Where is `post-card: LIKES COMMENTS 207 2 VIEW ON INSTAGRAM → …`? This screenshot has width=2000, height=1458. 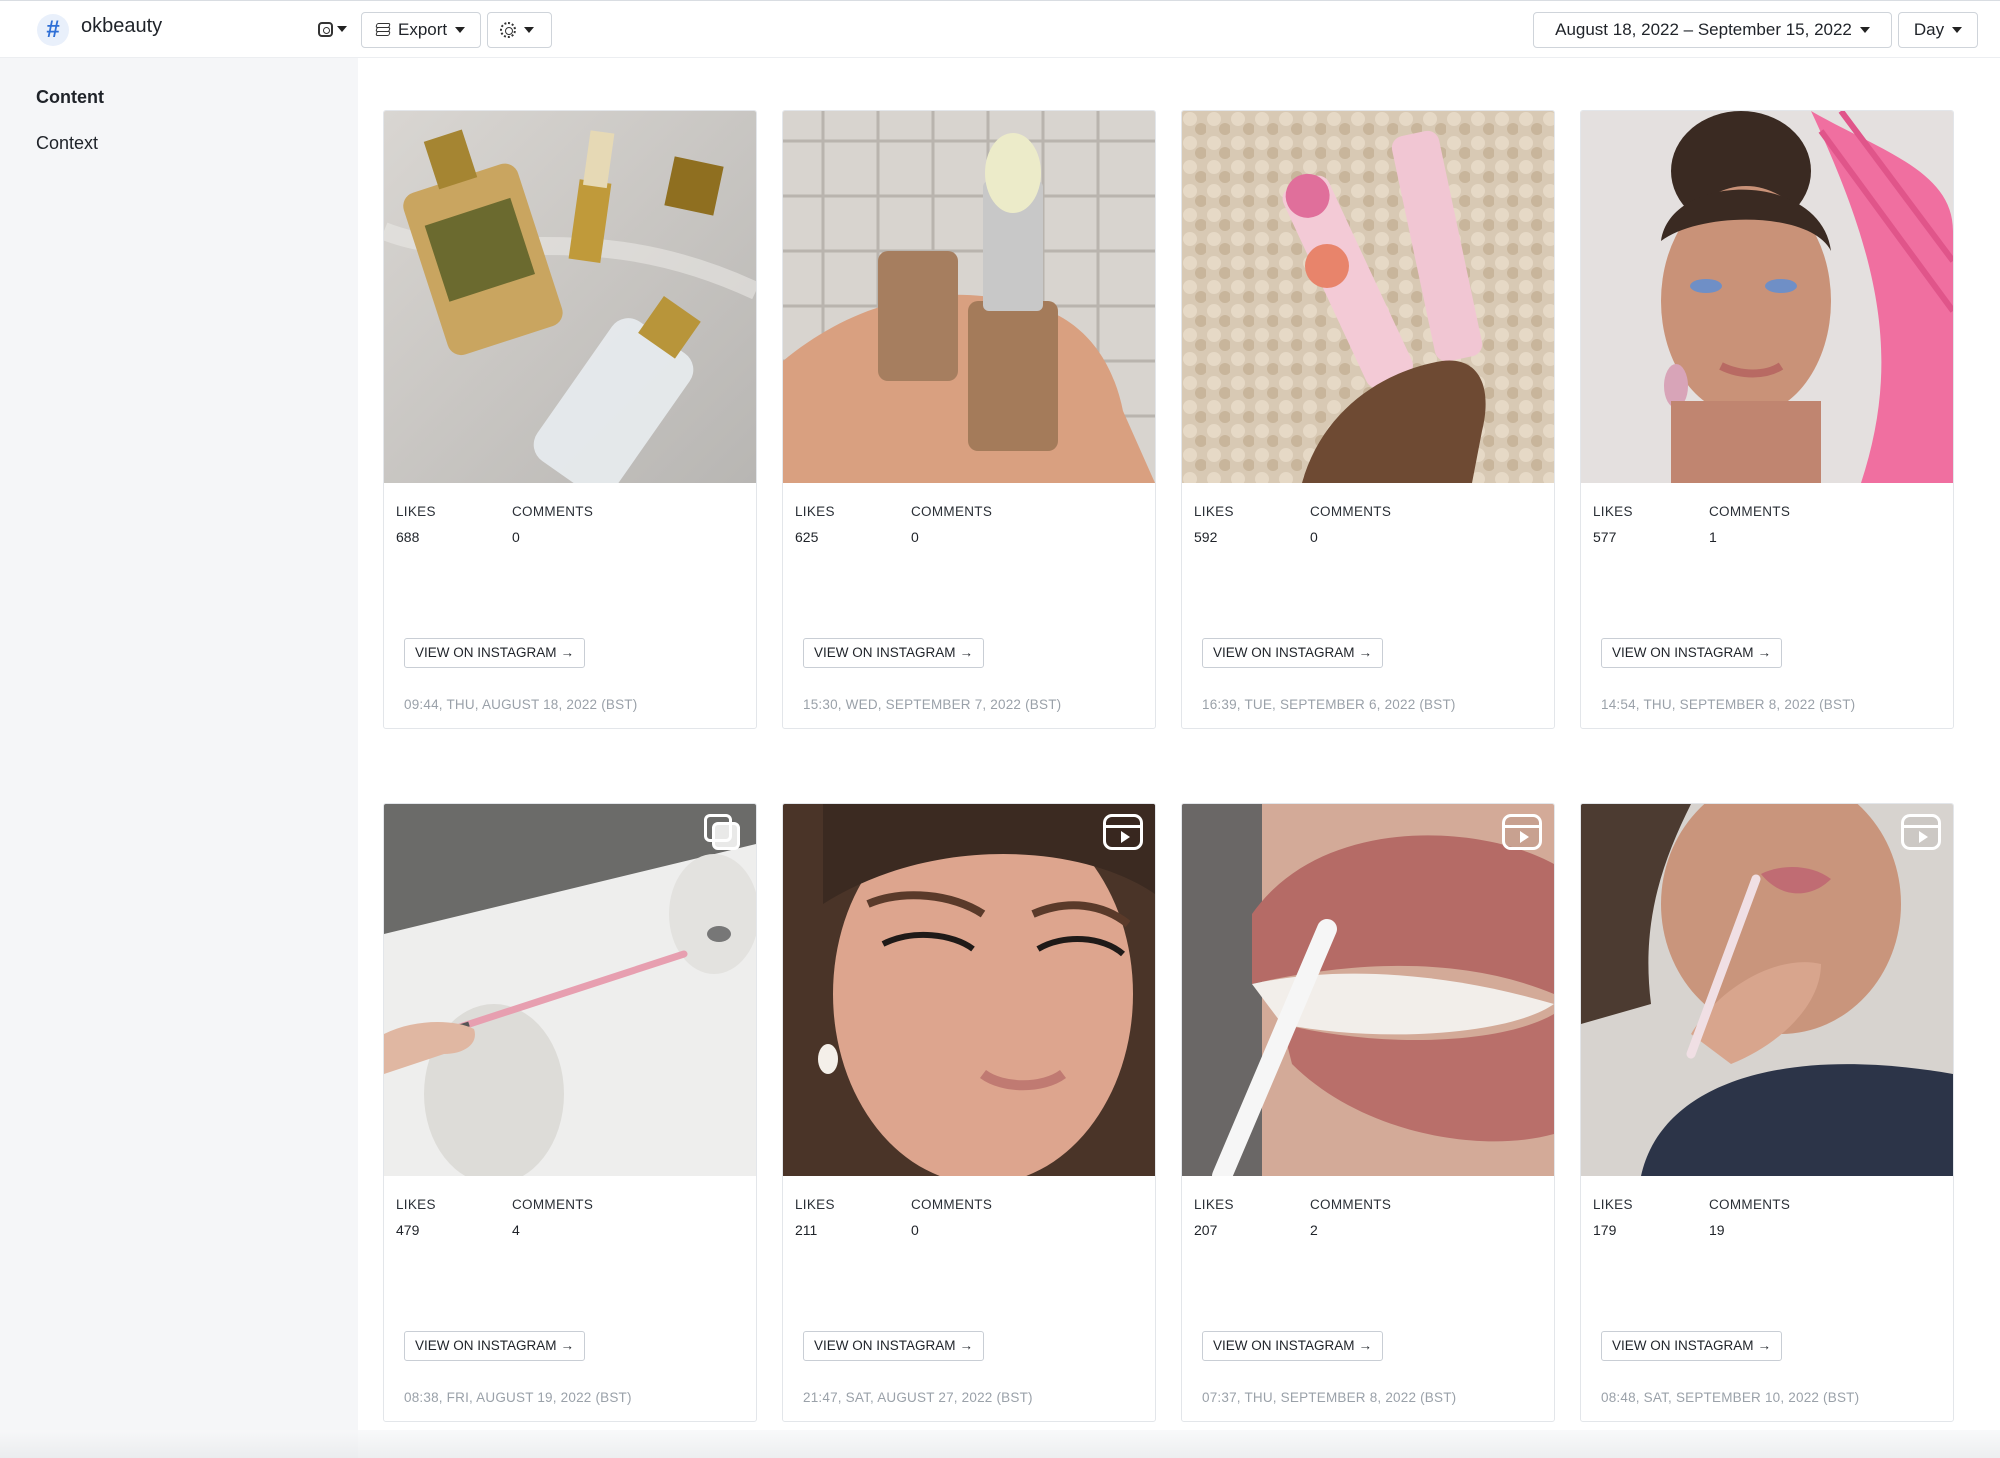 post-card: LIKES COMMENTS 207 2 VIEW ON INSTAGRAM → … is located at coordinates (1368, 1112).